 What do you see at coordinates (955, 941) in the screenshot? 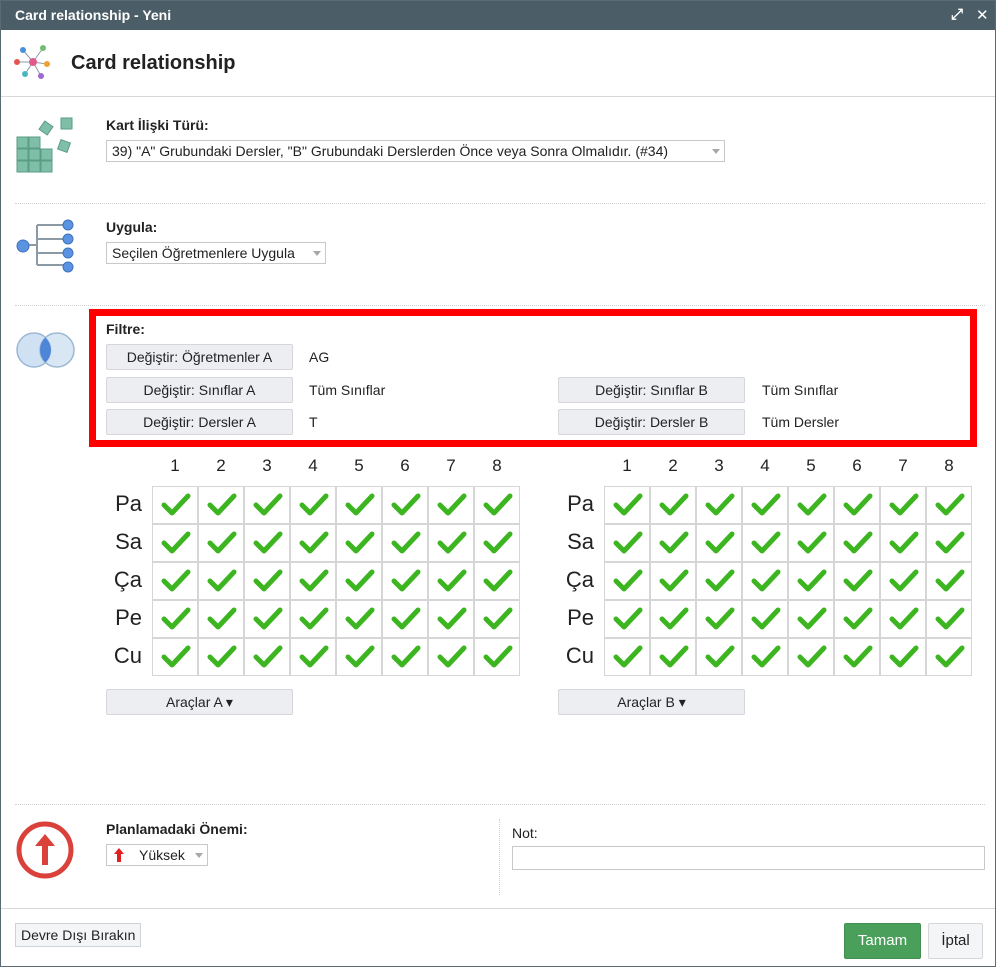
I see `cancel-button: İptal` at bounding box center [955, 941].